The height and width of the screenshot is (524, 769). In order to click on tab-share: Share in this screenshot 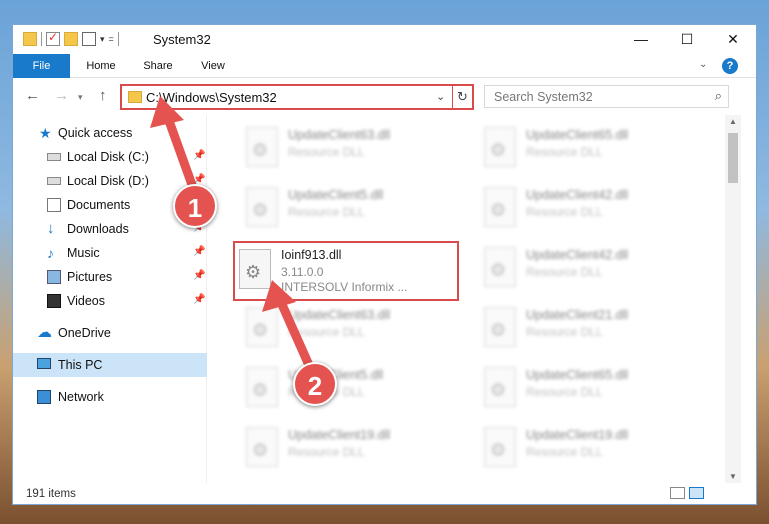, I will do `click(158, 66)`.